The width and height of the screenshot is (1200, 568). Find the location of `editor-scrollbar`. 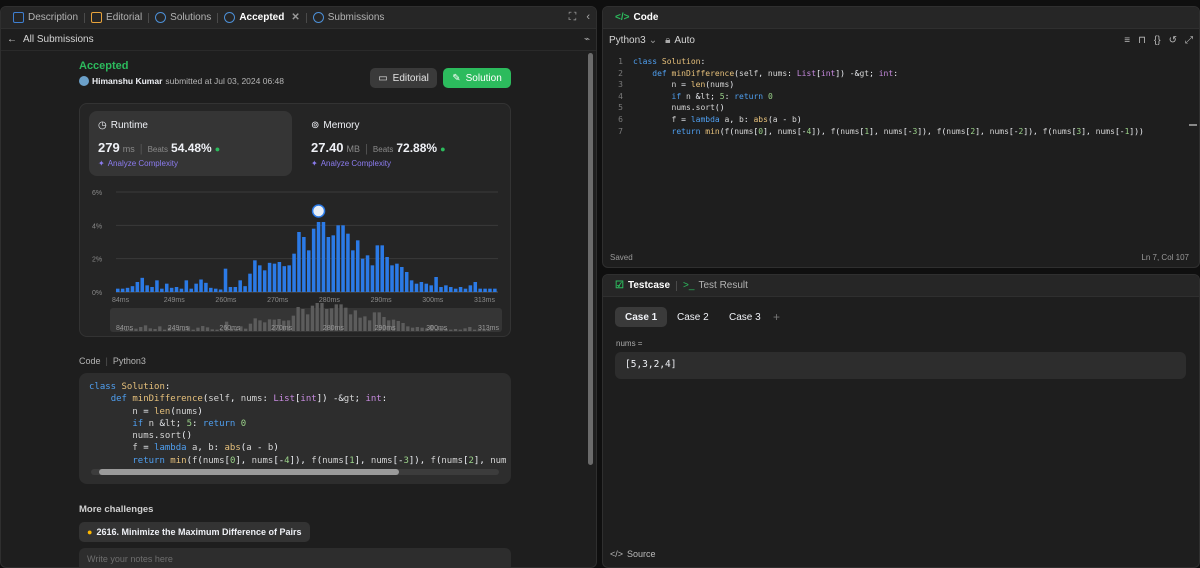

editor-scrollbar is located at coordinates (1193, 125).